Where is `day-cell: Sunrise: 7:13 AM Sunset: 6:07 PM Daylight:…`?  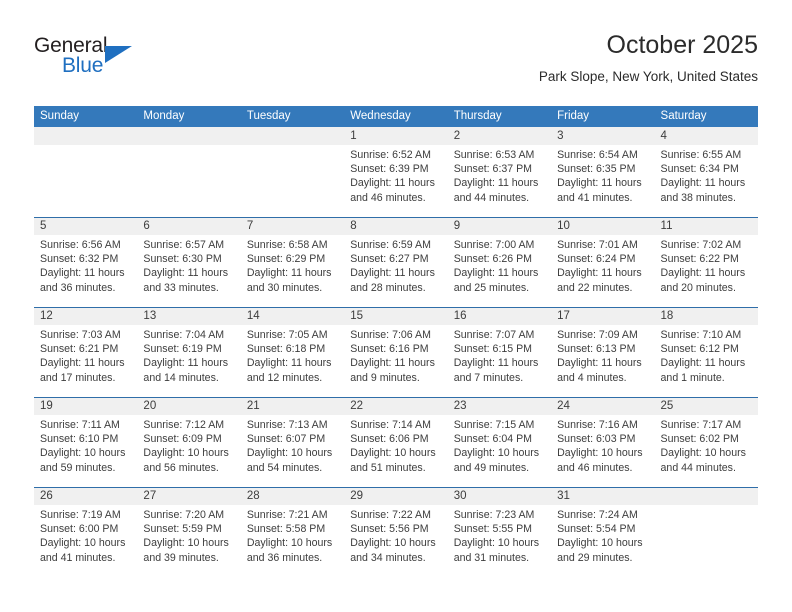
day-cell: Sunrise: 7:13 AM Sunset: 6:07 PM Daylight:… is located at coordinates (292, 451).